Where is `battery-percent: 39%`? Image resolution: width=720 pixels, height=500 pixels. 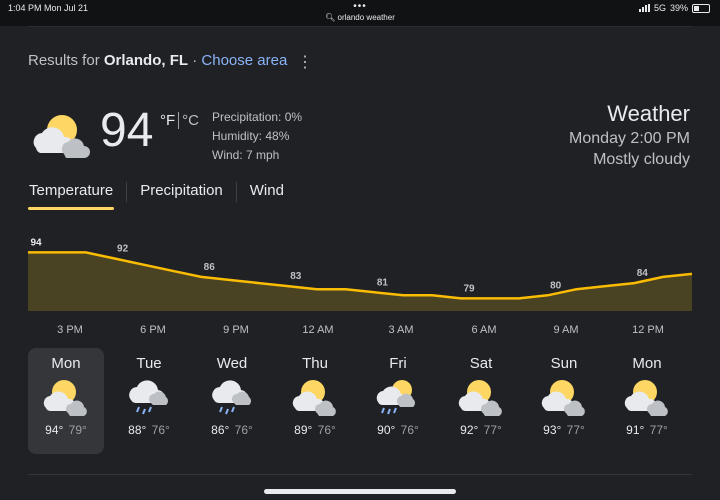 battery-percent: 39% is located at coordinates (678, 8).